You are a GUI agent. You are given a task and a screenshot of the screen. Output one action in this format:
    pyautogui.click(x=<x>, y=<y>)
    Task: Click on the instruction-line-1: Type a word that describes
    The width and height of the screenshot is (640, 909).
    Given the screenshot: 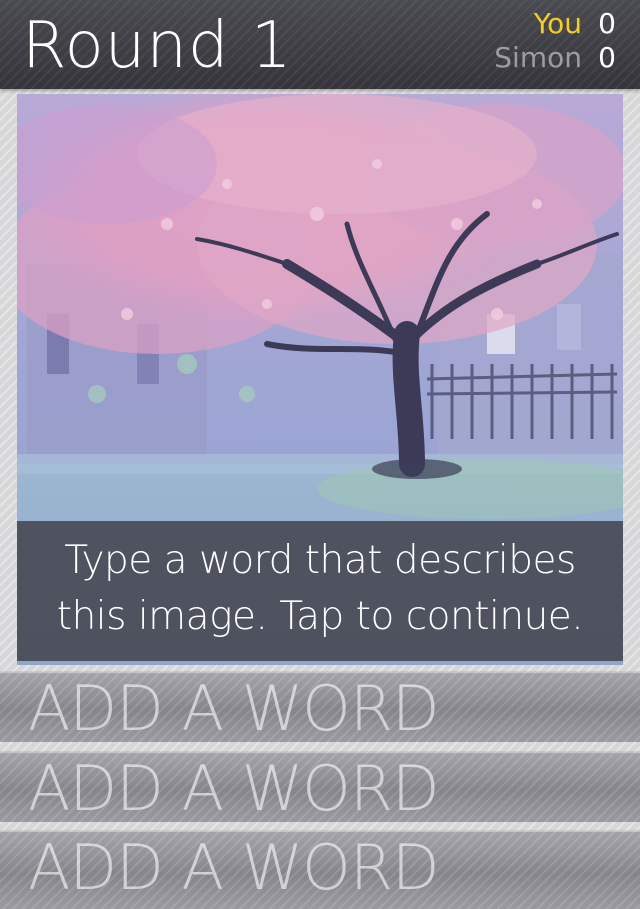 What is the action you would take?
    pyautogui.click(x=320, y=560)
    